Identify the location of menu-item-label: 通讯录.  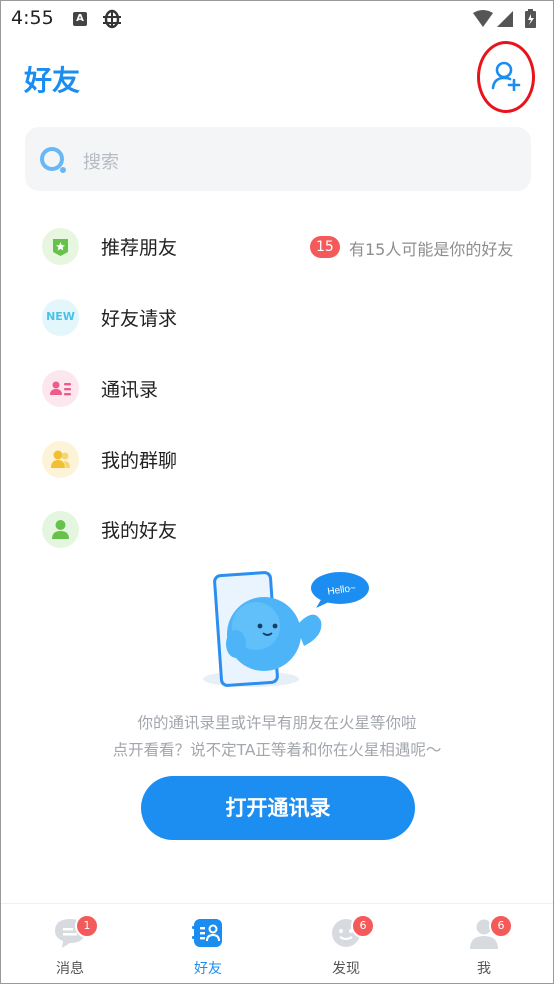
(130, 390).